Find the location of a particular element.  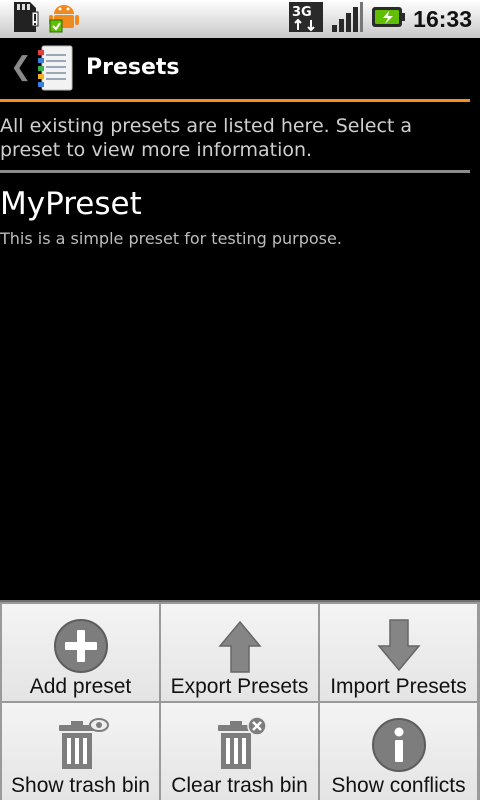

app-notebook-icon is located at coordinates (55, 68).